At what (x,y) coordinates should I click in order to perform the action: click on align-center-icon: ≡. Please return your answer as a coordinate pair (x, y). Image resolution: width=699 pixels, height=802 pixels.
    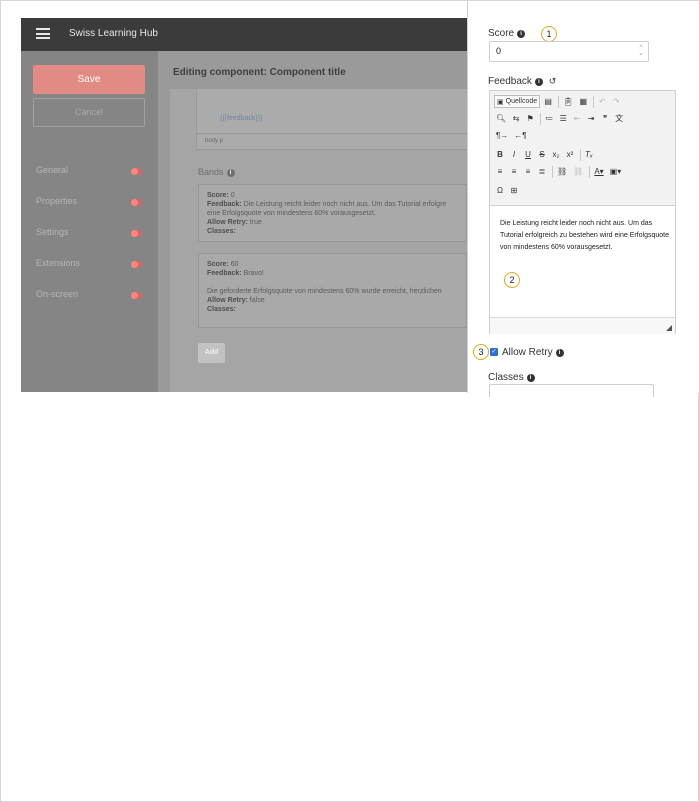
    Looking at the image, I should click on (514, 171).